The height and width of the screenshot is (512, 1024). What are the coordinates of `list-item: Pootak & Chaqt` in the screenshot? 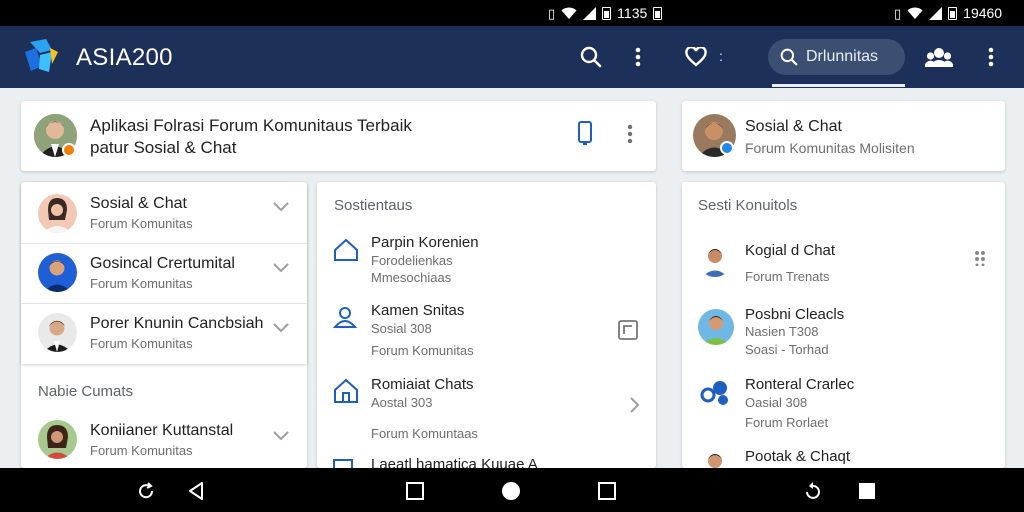 It's located at (843, 457).